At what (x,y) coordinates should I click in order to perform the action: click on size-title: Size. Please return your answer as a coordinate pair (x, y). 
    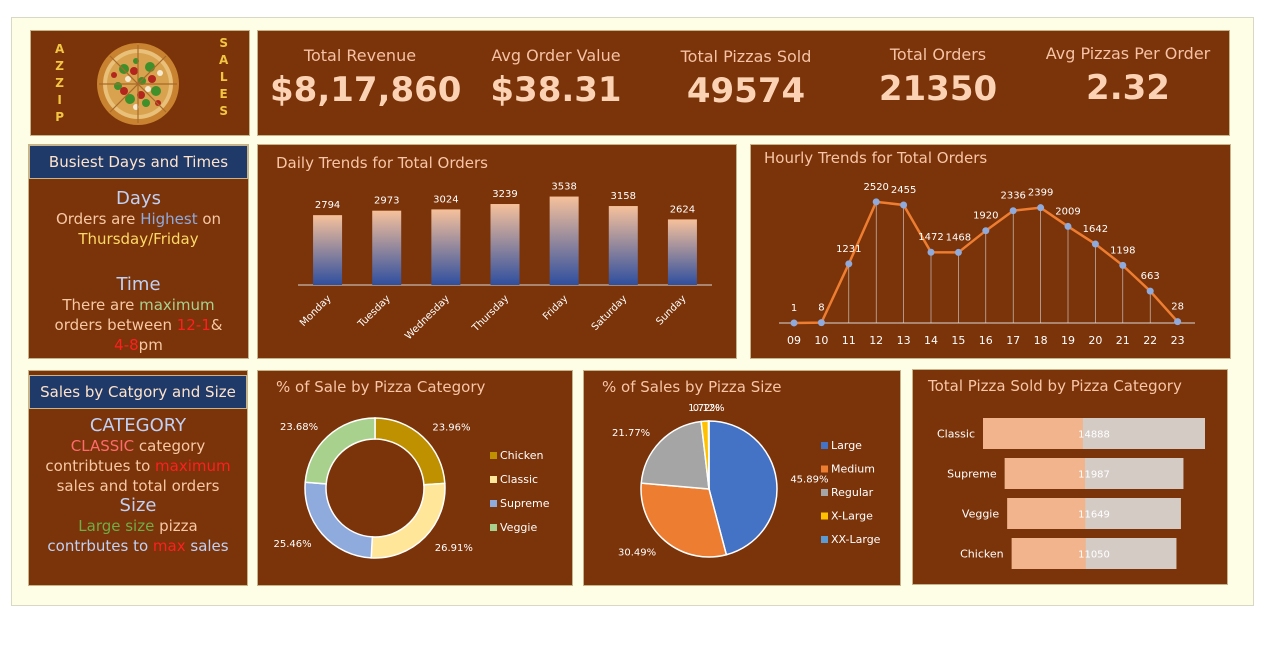
    Looking at the image, I should click on (138, 505).